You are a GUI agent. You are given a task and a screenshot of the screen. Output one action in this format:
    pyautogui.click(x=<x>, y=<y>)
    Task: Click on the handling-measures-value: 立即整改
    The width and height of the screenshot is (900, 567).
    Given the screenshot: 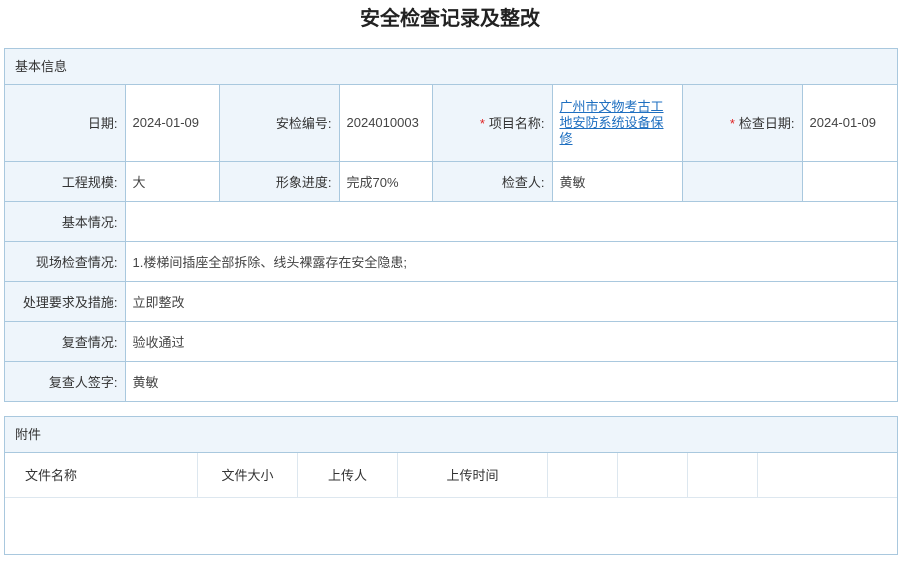 What is the action you would take?
    pyautogui.click(x=510, y=301)
    